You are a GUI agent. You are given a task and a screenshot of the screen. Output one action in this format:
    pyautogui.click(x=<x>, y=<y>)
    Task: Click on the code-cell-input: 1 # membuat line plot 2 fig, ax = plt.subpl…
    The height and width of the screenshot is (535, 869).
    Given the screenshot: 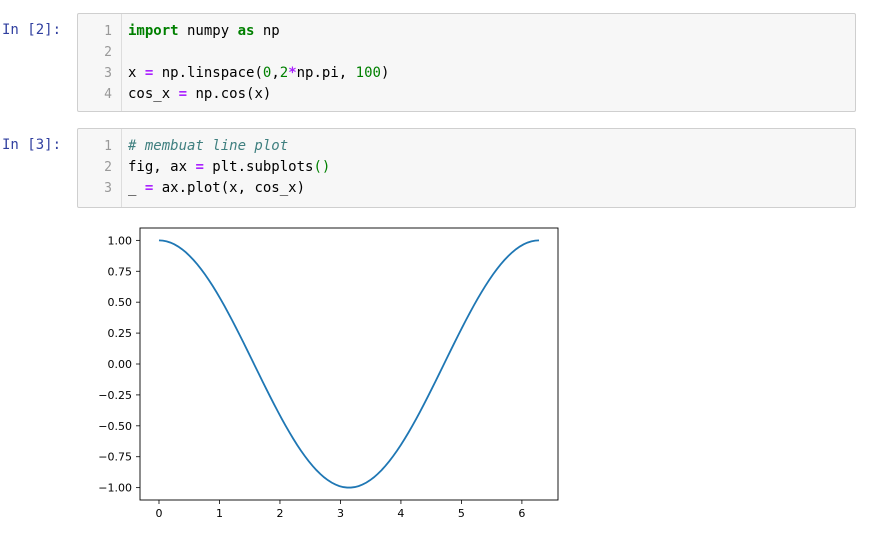 What is the action you would take?
    pyautogui.click(x=466, y=168)
    